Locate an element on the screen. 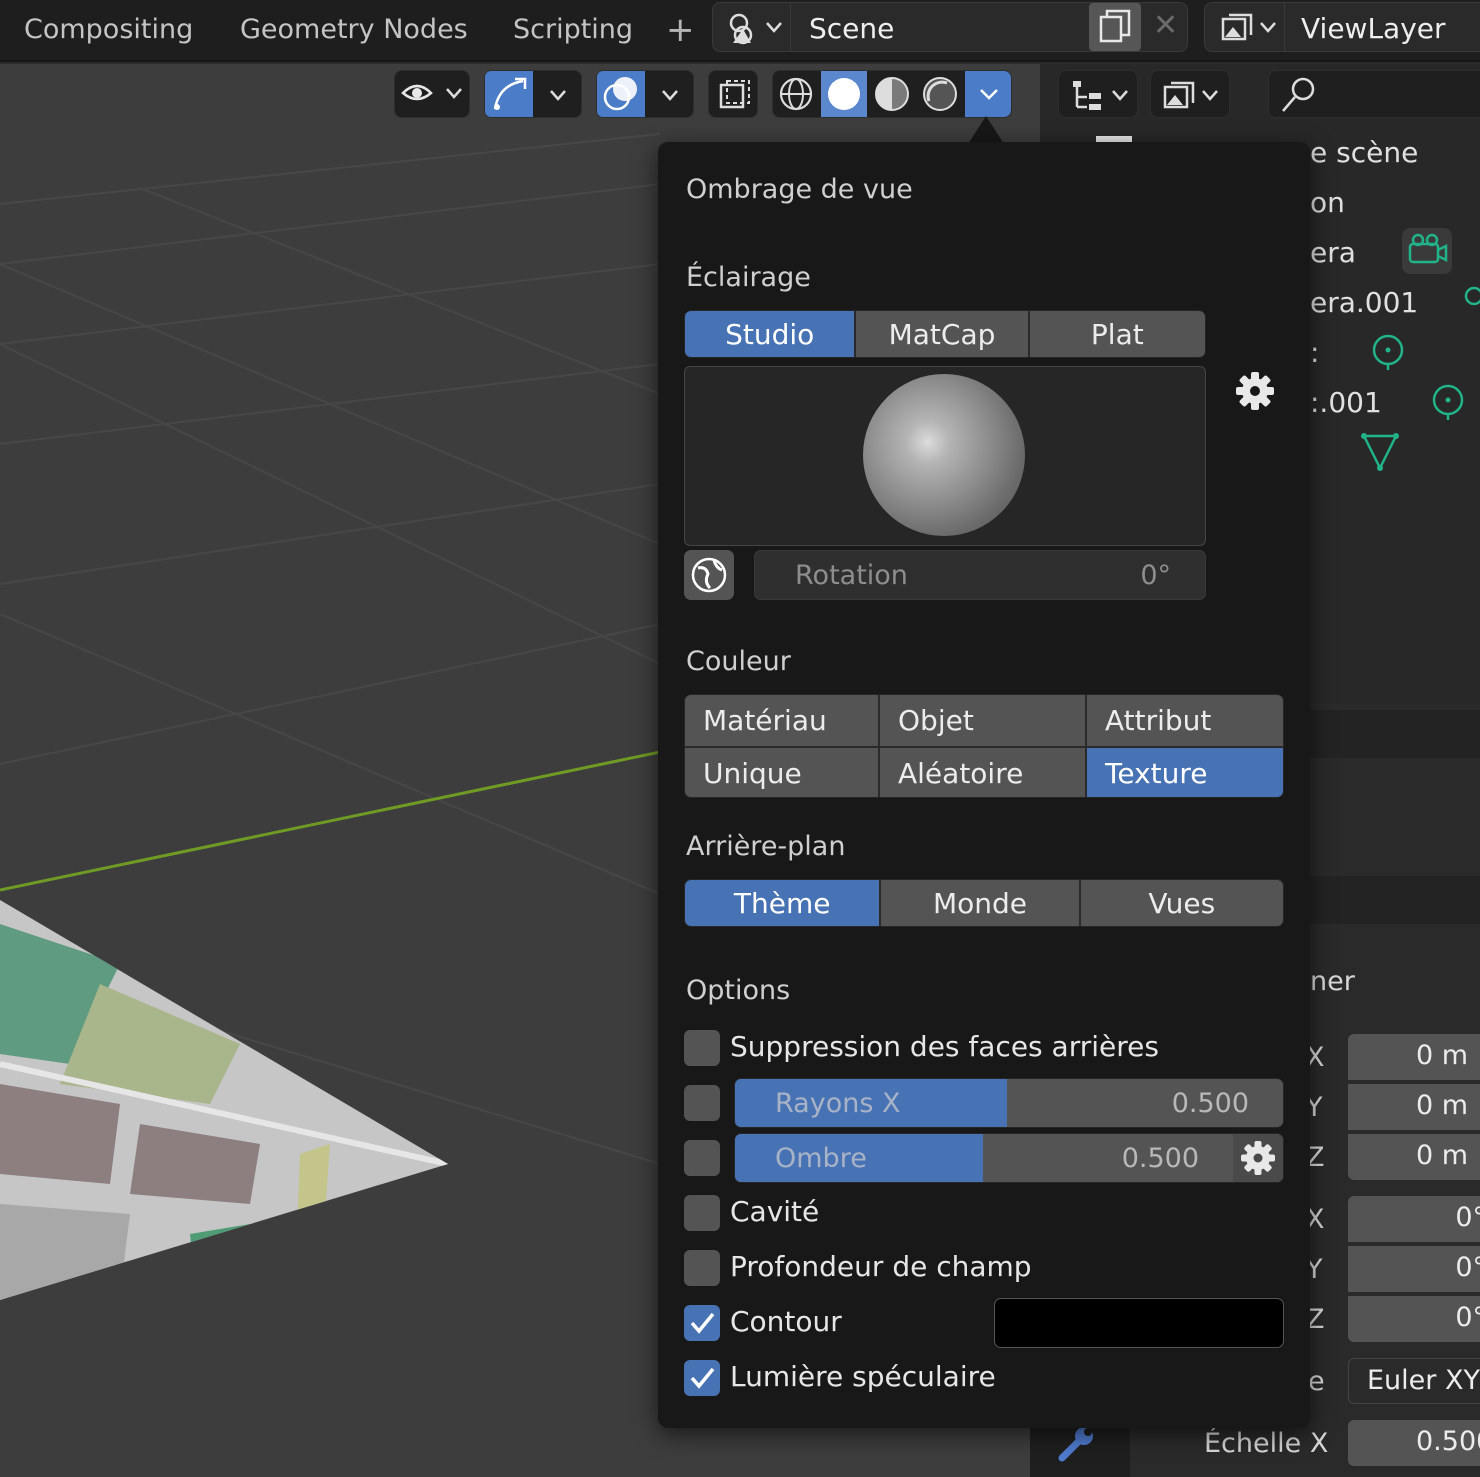 Image resolution: width=1480 pixels, height=1477 pixels. color-attribute-button: Attribut is located at coordinates (1185, 720).